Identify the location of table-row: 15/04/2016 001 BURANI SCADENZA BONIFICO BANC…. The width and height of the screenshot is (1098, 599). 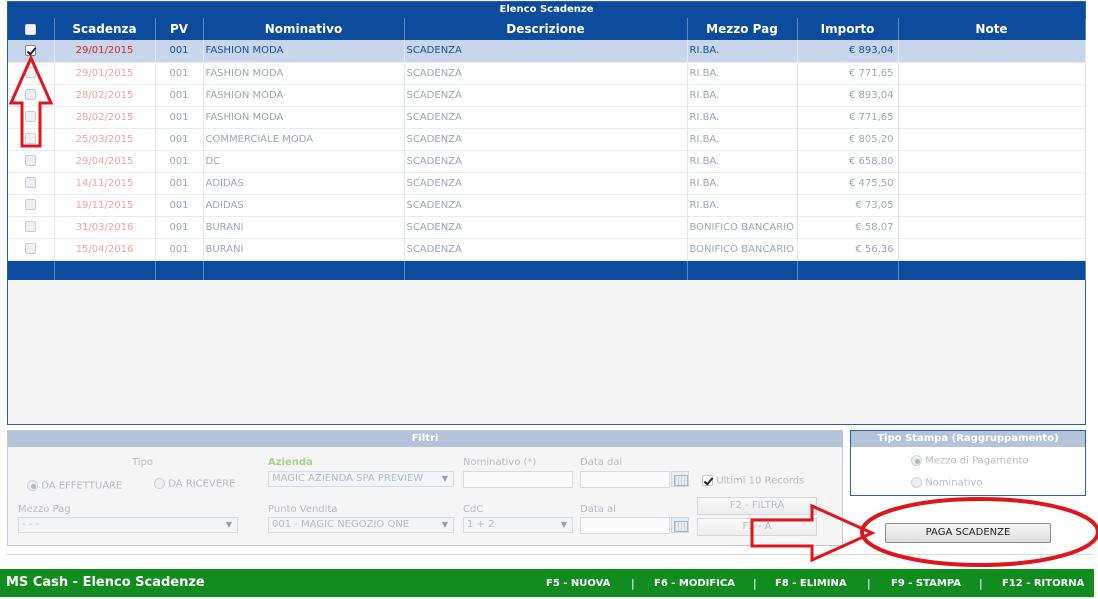
(547, 249).